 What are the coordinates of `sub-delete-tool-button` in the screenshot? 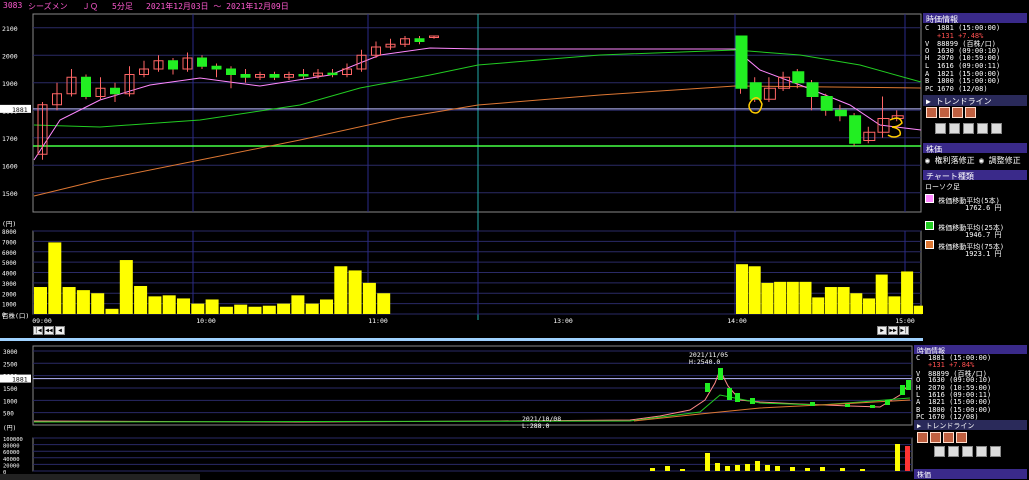 It's located at (953, 451).